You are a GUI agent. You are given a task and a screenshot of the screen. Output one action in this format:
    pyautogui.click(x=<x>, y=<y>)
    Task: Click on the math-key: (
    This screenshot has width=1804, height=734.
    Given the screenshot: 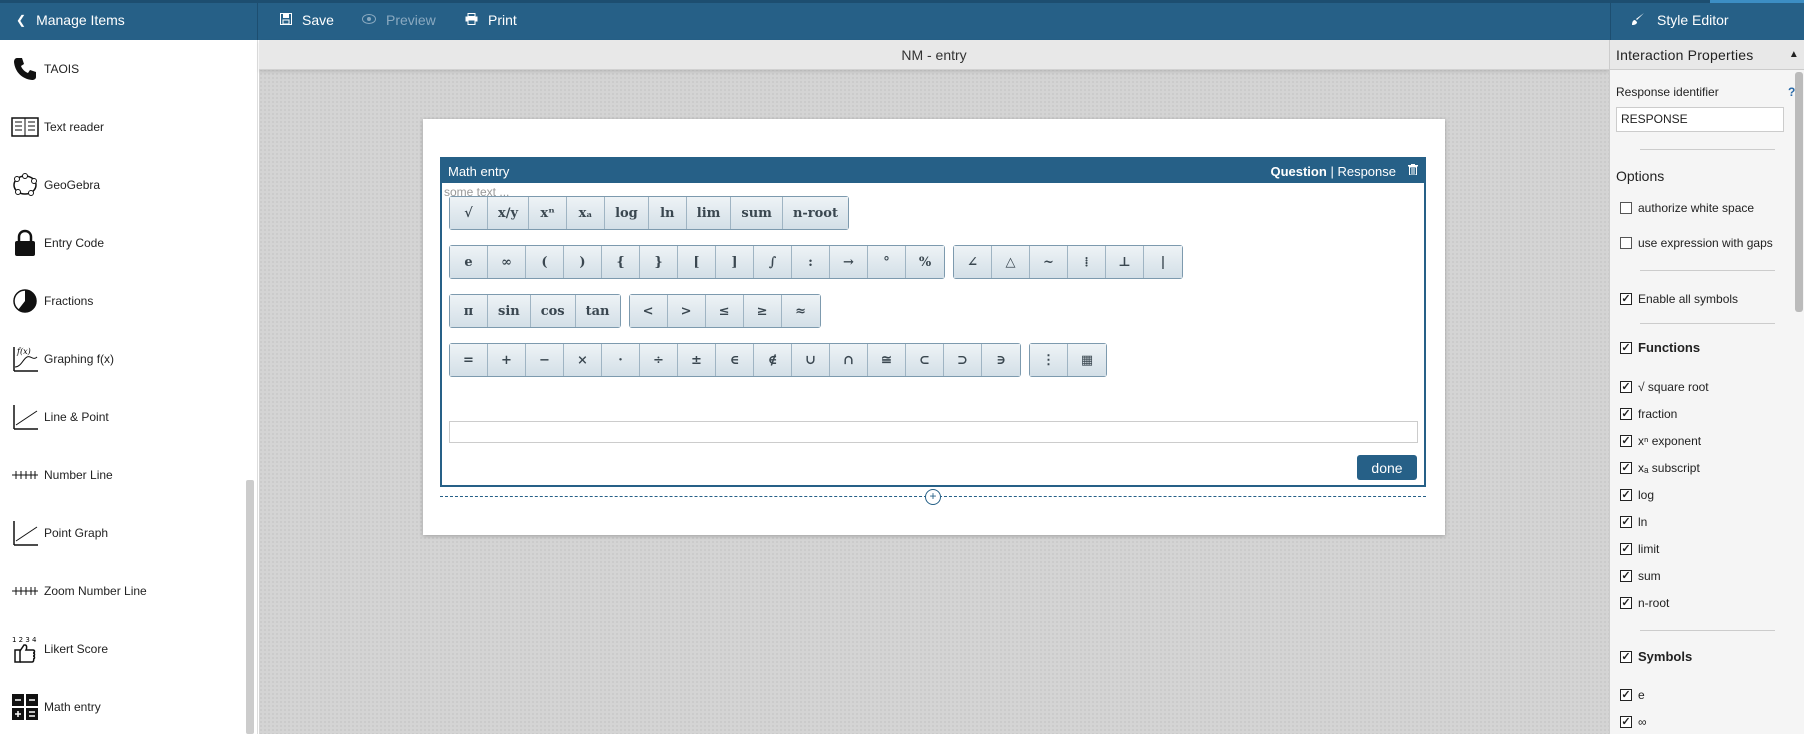 What is the action you would take?
    pyautogui.click(x=545, y=262)
    